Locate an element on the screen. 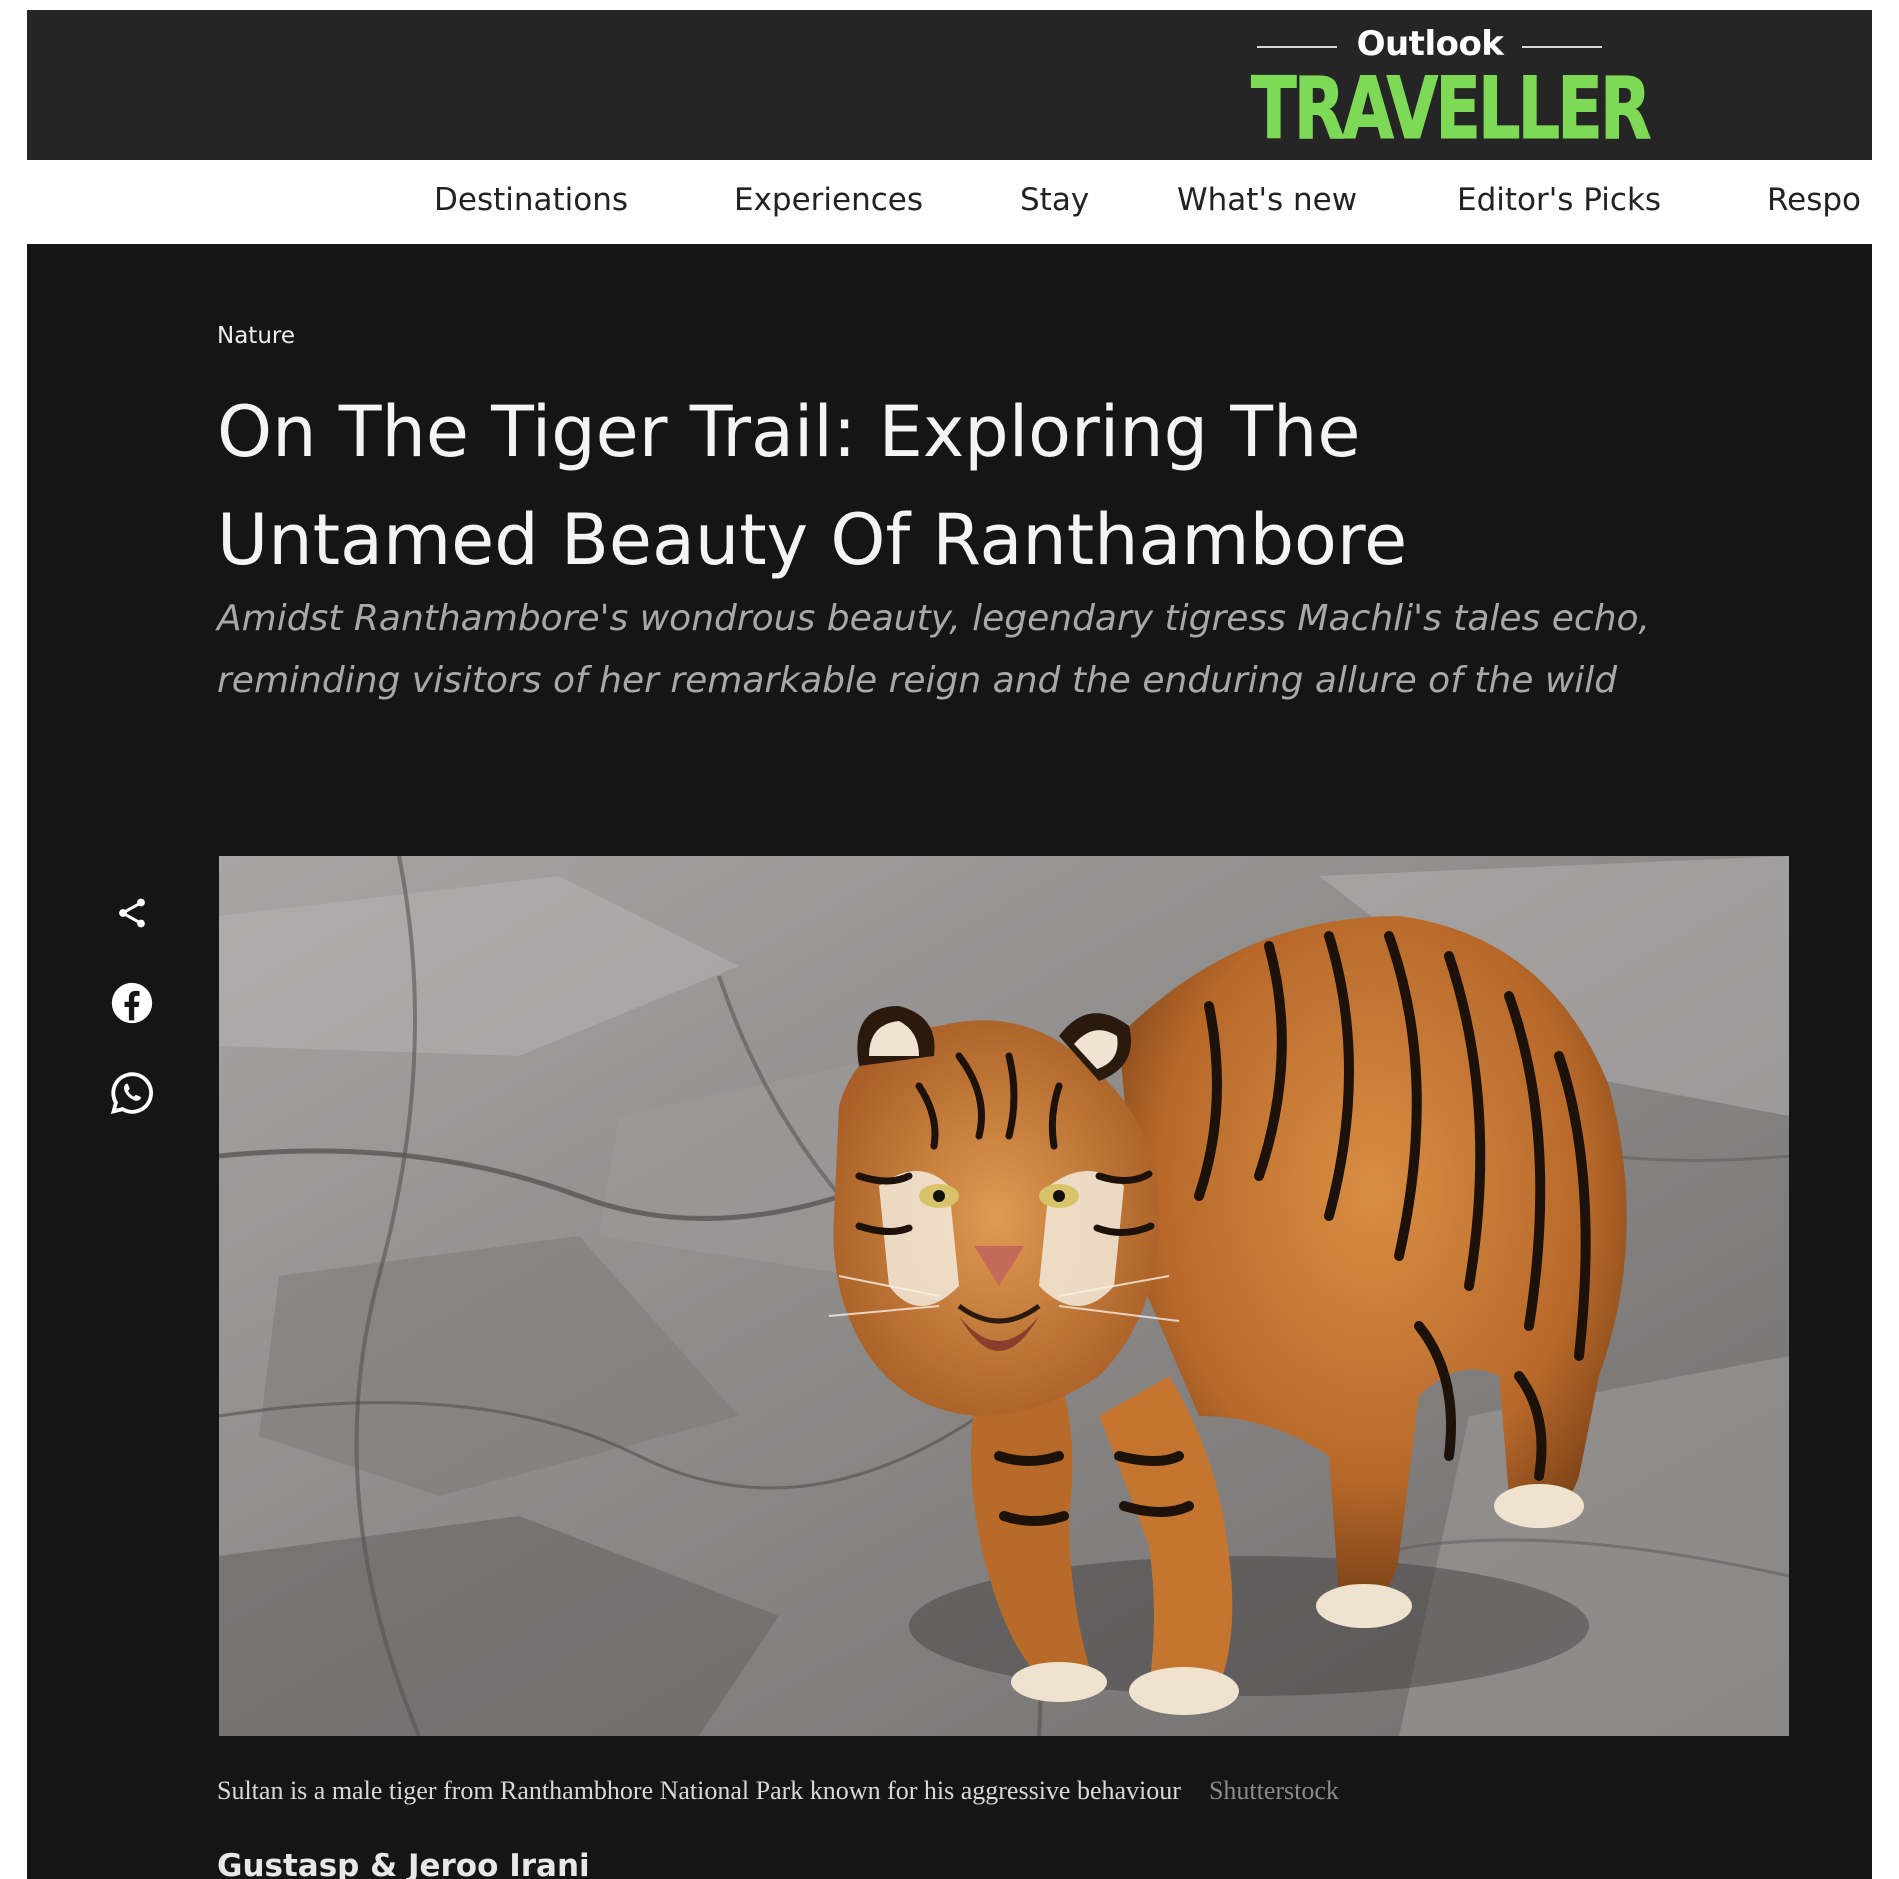 This screenshot has height=1879, width=1899. outlook-traveller-logo: Outlook TRAVELLER is located at coordinates (1444, 87).